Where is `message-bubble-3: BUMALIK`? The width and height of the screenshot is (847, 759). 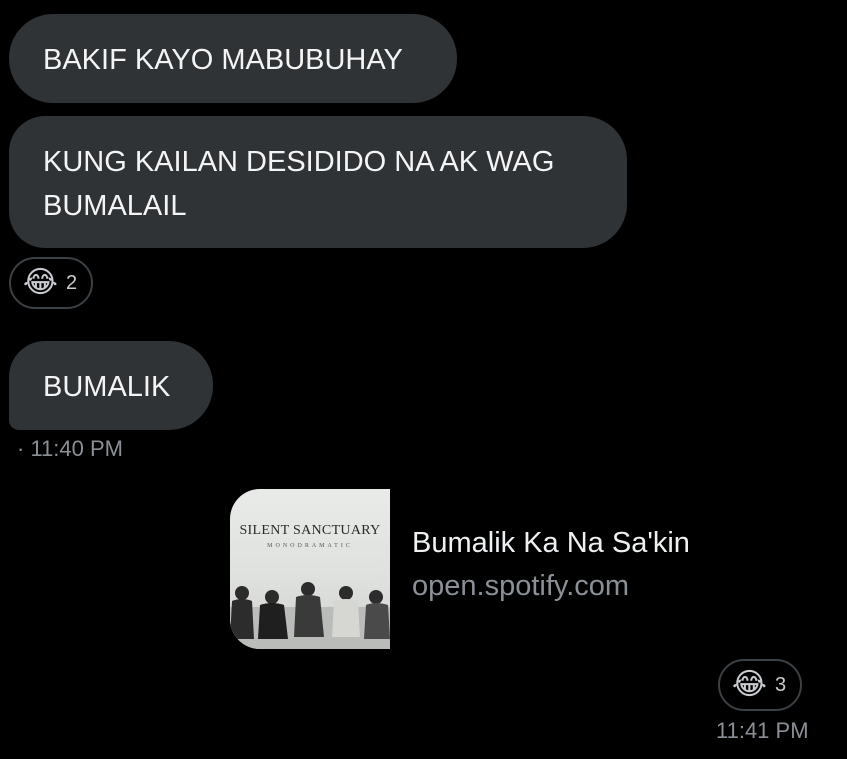 message-bubble-3: BUMALIK is located at coordinates (111, 385).